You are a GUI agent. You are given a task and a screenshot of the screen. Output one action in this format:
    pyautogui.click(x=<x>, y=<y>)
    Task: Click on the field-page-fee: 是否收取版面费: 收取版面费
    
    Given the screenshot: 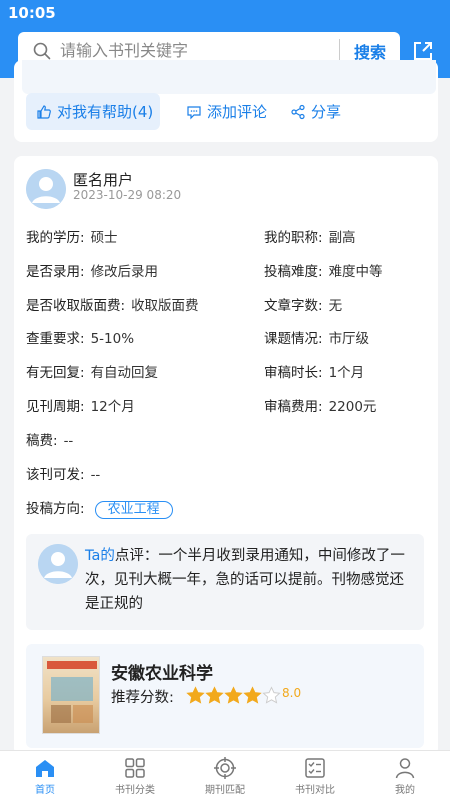 What is the action you would take?
    pyautogui.click(x=112, y=306)
    